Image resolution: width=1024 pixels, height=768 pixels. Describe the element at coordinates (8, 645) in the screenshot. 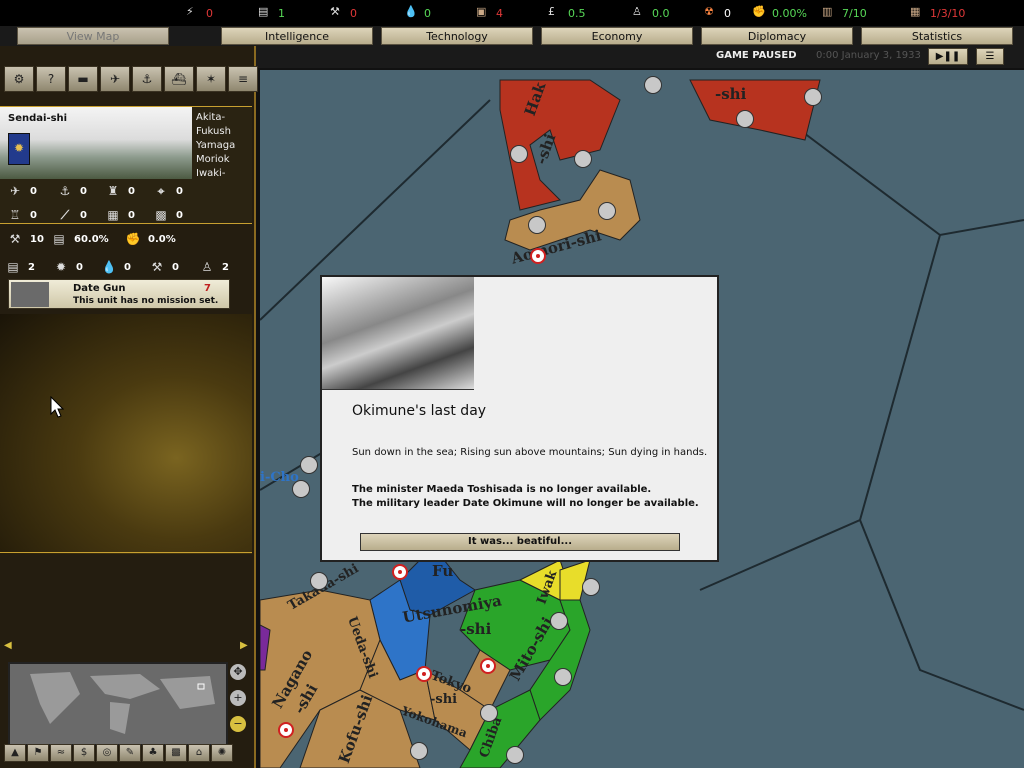

I see `scroll-left-icon: ◀` at that location.